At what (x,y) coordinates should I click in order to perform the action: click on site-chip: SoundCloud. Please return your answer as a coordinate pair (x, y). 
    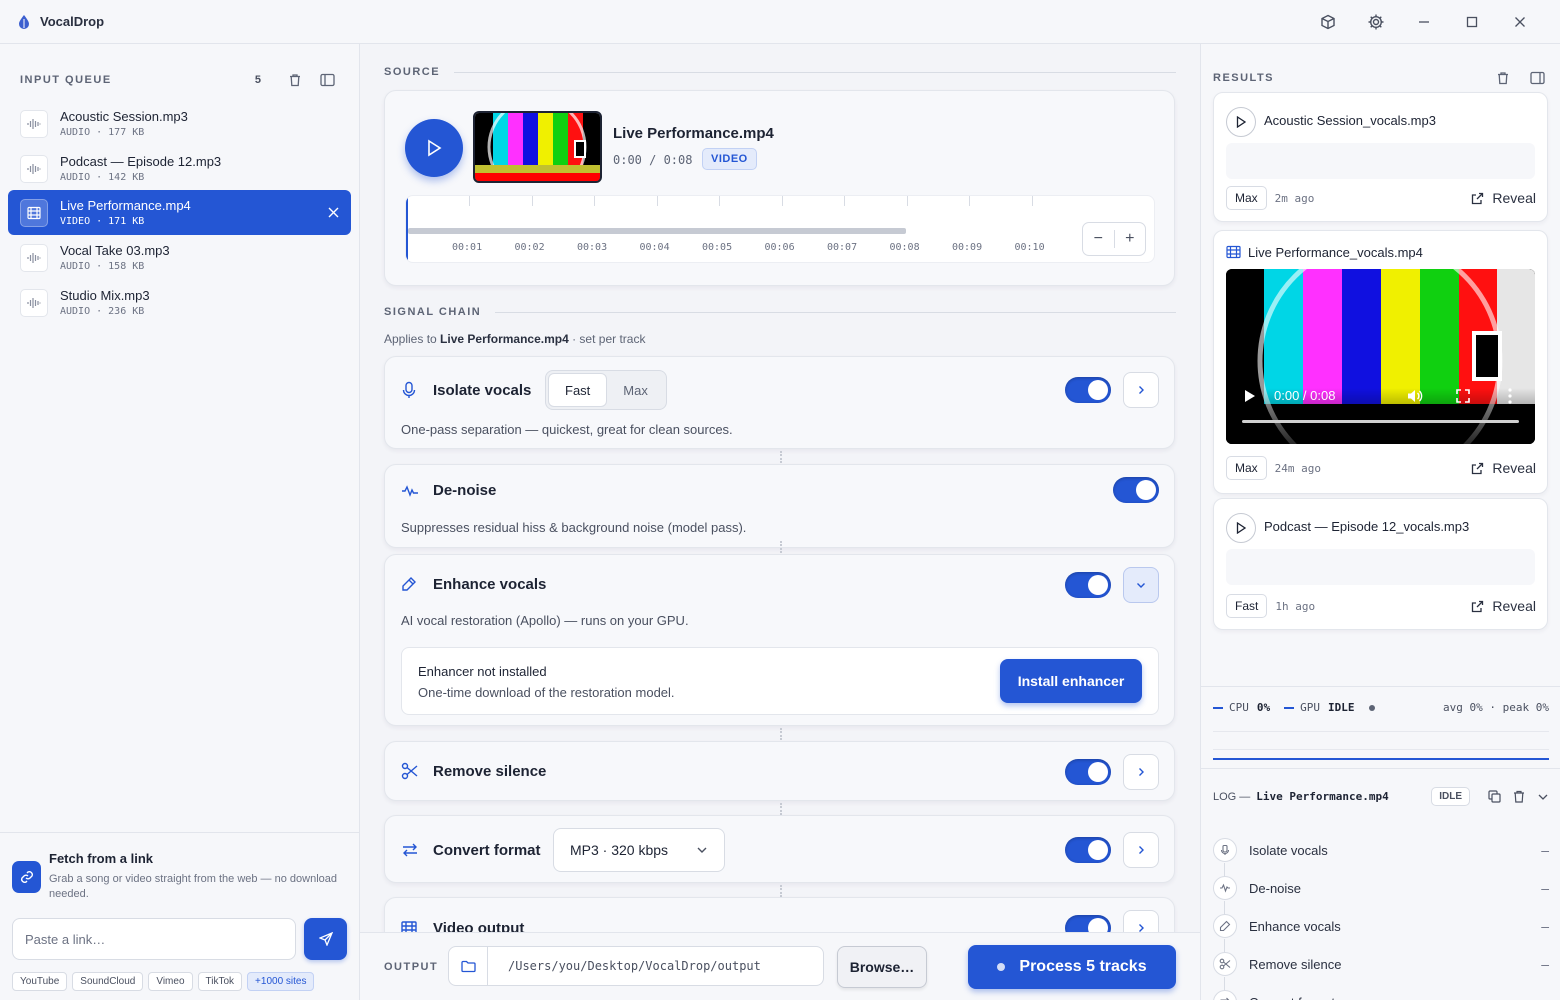
    Looking at the image, I should click on (108, 981).